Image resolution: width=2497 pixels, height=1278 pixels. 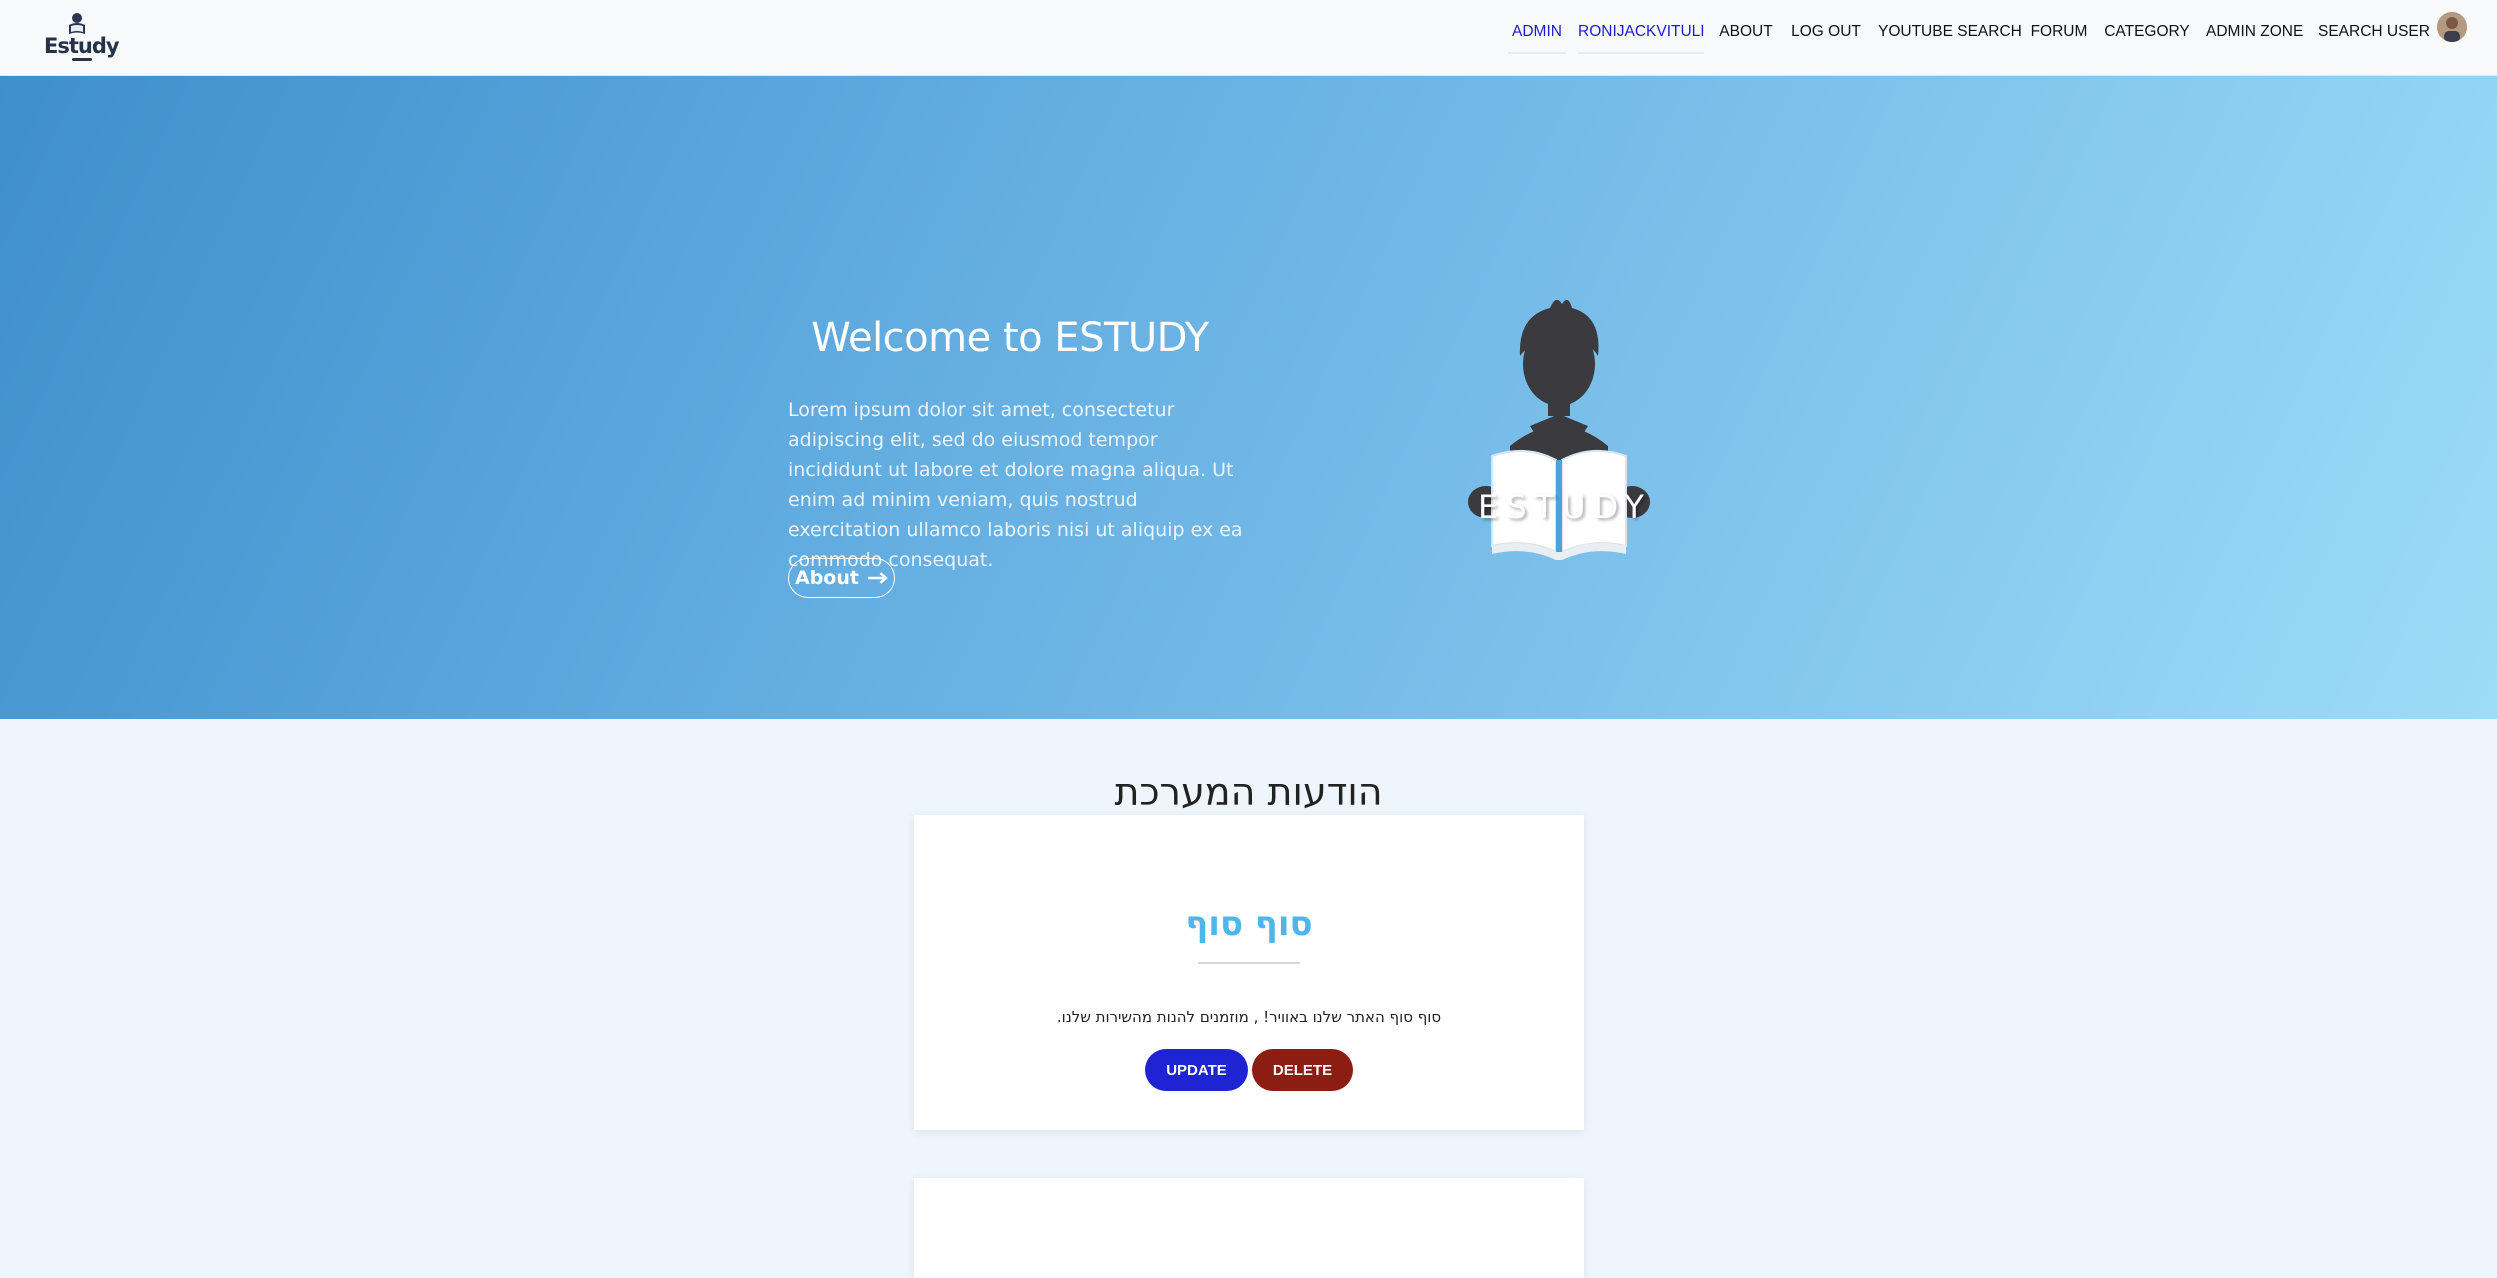 What do you see at coordinates (1641, 37) in the screenshot?
I see `nav-link-ronijackvituli: RONIJACKVITULI` at bounding box center [1641, 37].